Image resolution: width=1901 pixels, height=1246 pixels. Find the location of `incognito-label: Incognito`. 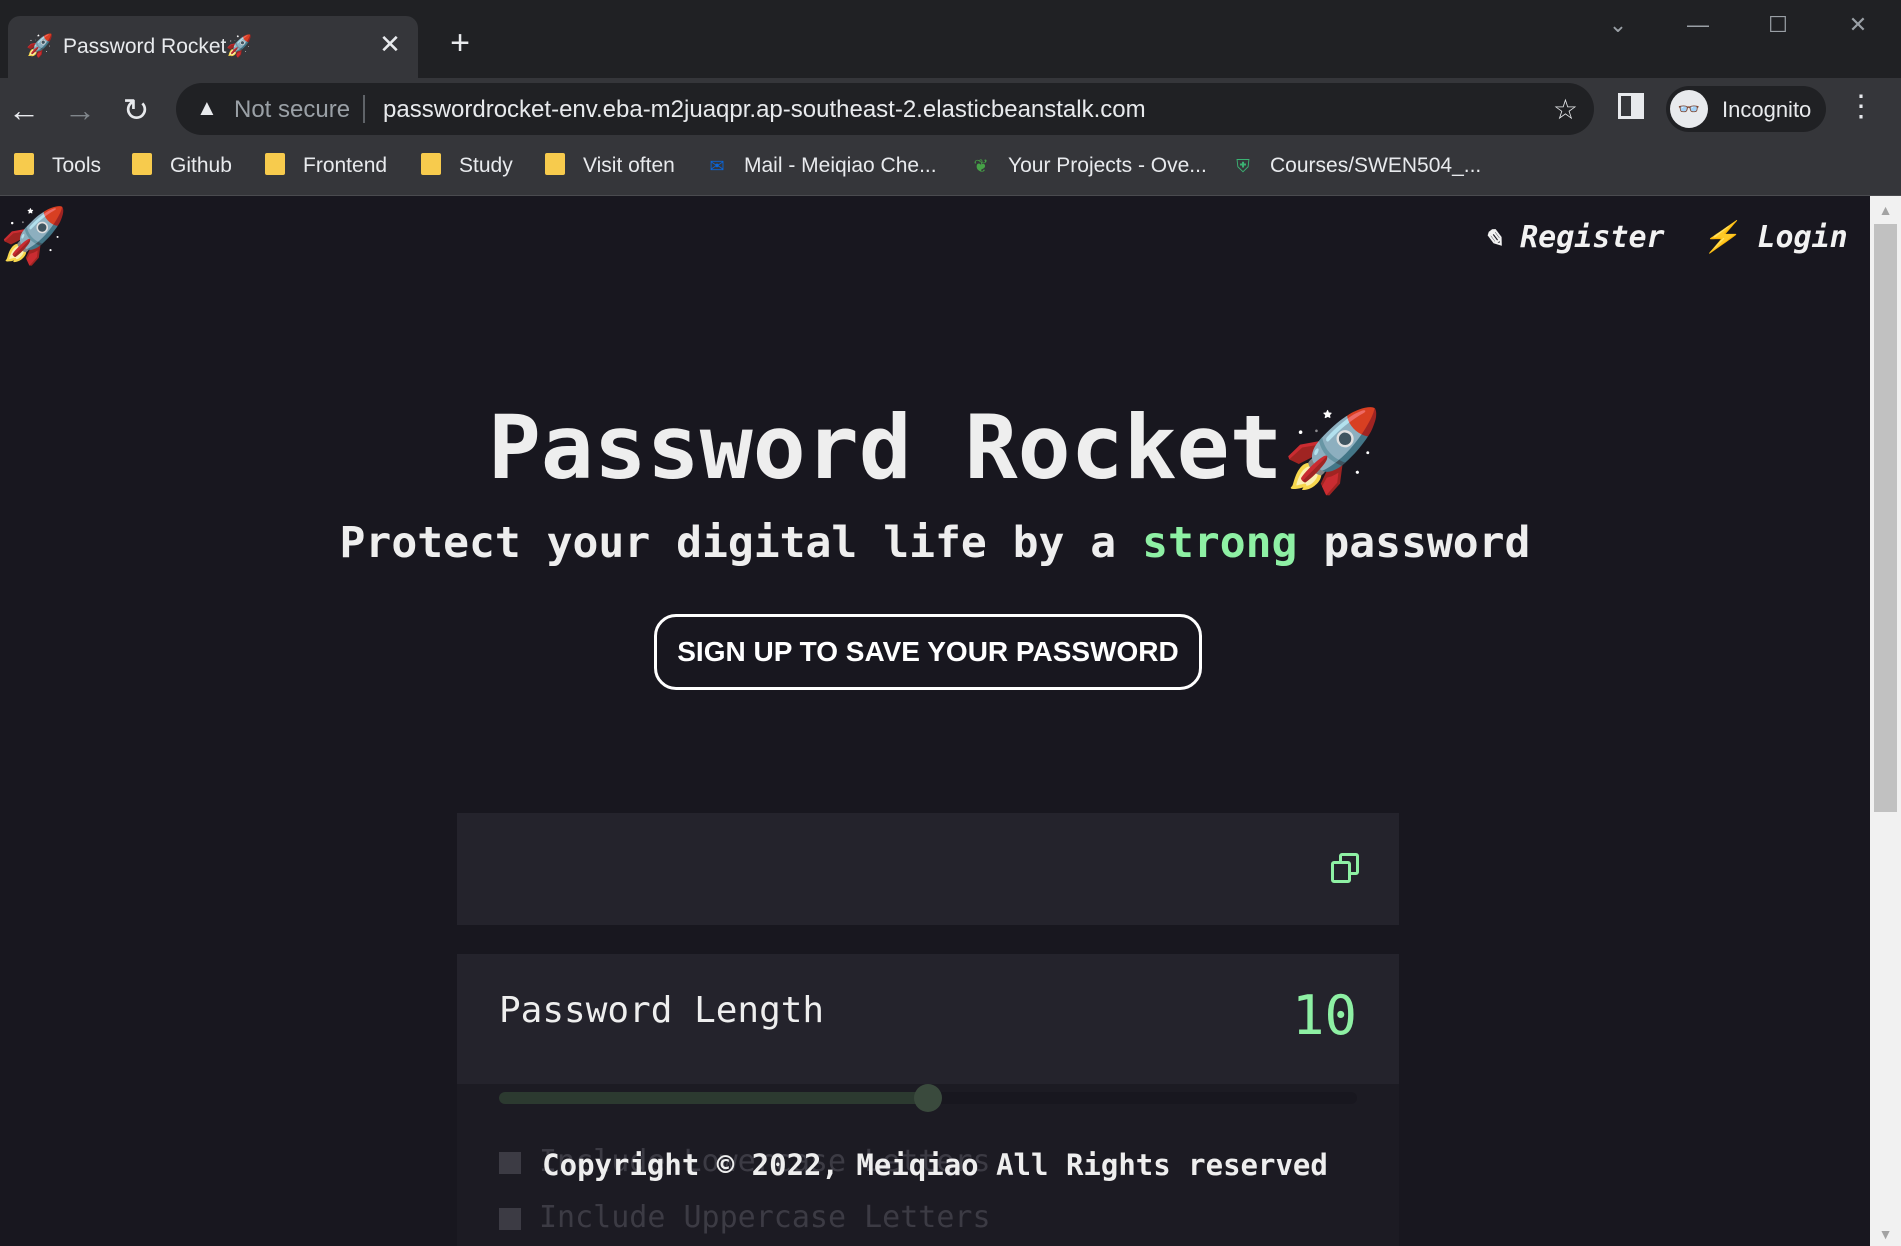

incognito-label: Incognito is located at coordinates (1767, 109).